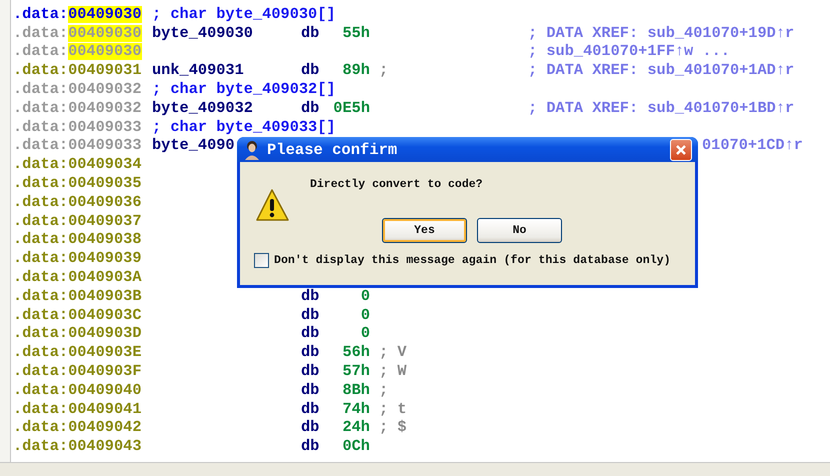 This screenshot has height=476, width=830. What do you see at coordinates (105, 333) in the screenshot?
I see `address: 0040903D` at bounding box center [105, 333].